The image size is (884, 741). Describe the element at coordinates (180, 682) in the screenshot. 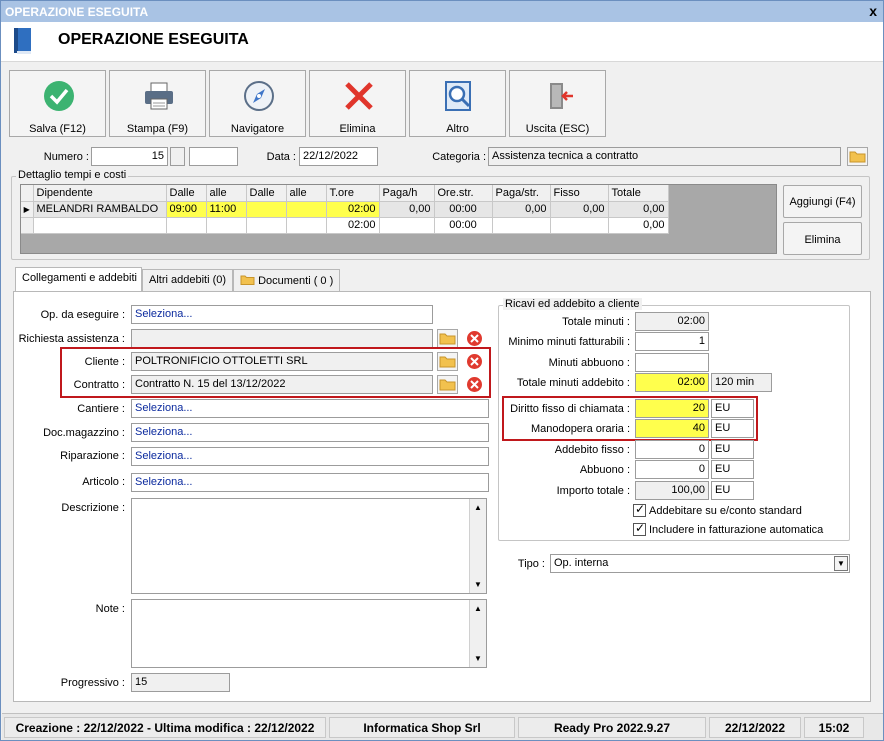

I see `progressivo-input: 15` at that location.